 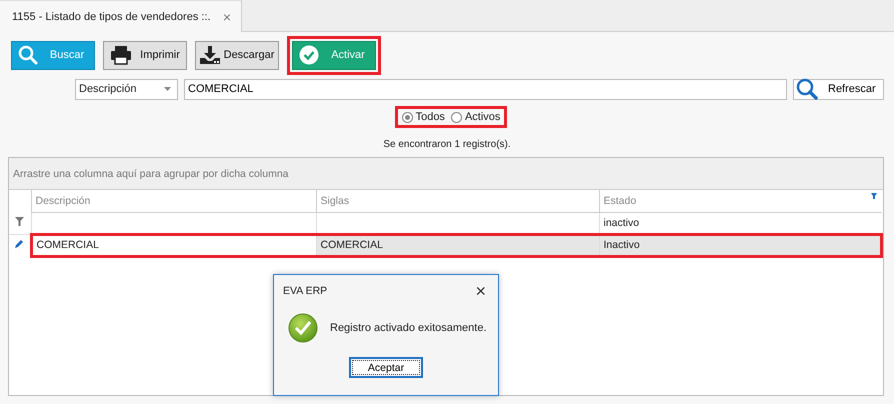 What do you see at coordinates (150, 174) in the screenshot?
I see `group-hint: Arrastre una columna aquí para agrupar por dicha columna` at bounding box center [150, 174].